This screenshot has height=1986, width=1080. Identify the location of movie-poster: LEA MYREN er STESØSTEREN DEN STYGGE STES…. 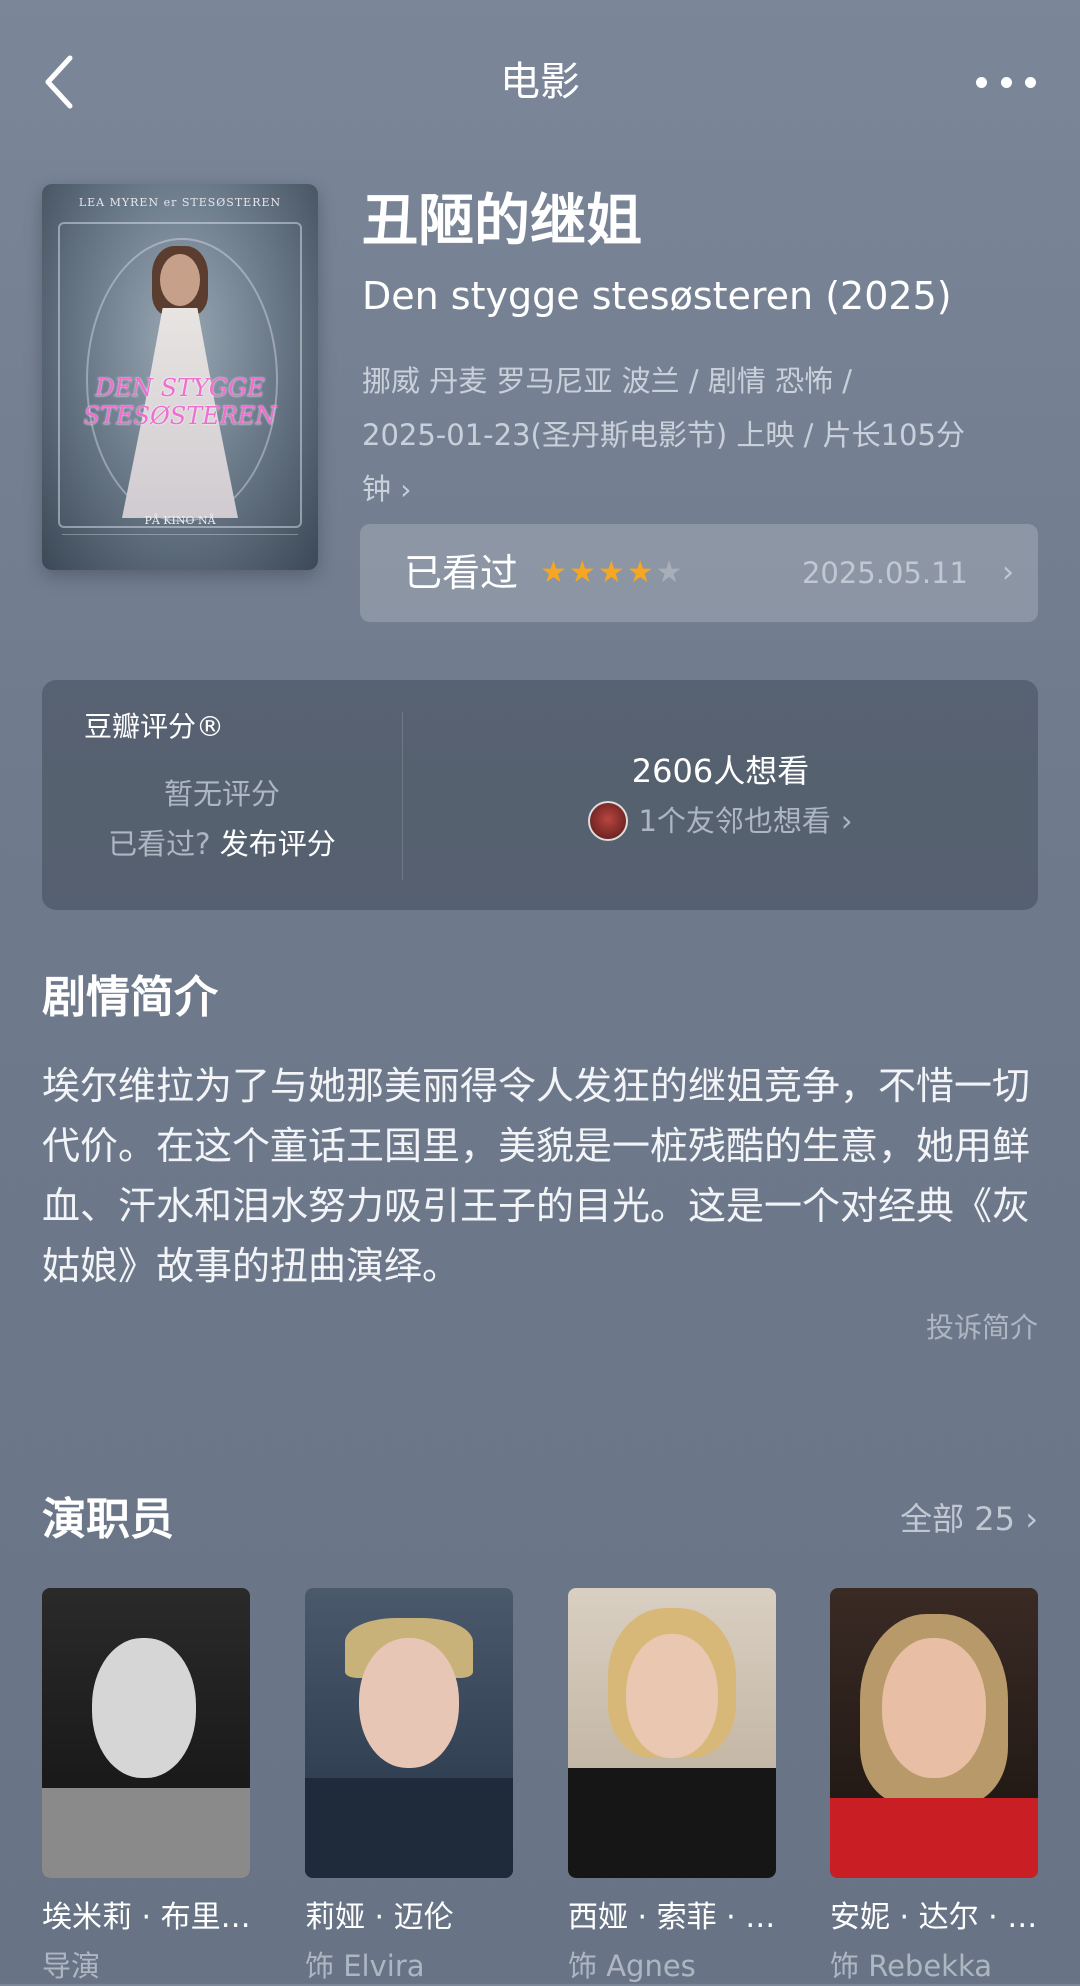
(180, 377).